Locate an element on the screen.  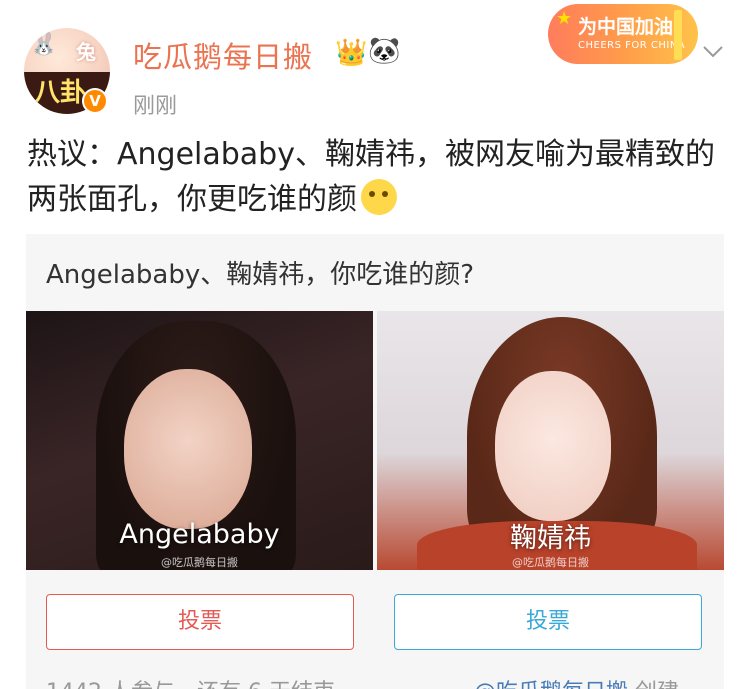
vote-button-right: 投票 is located at coordinates (548, 622).